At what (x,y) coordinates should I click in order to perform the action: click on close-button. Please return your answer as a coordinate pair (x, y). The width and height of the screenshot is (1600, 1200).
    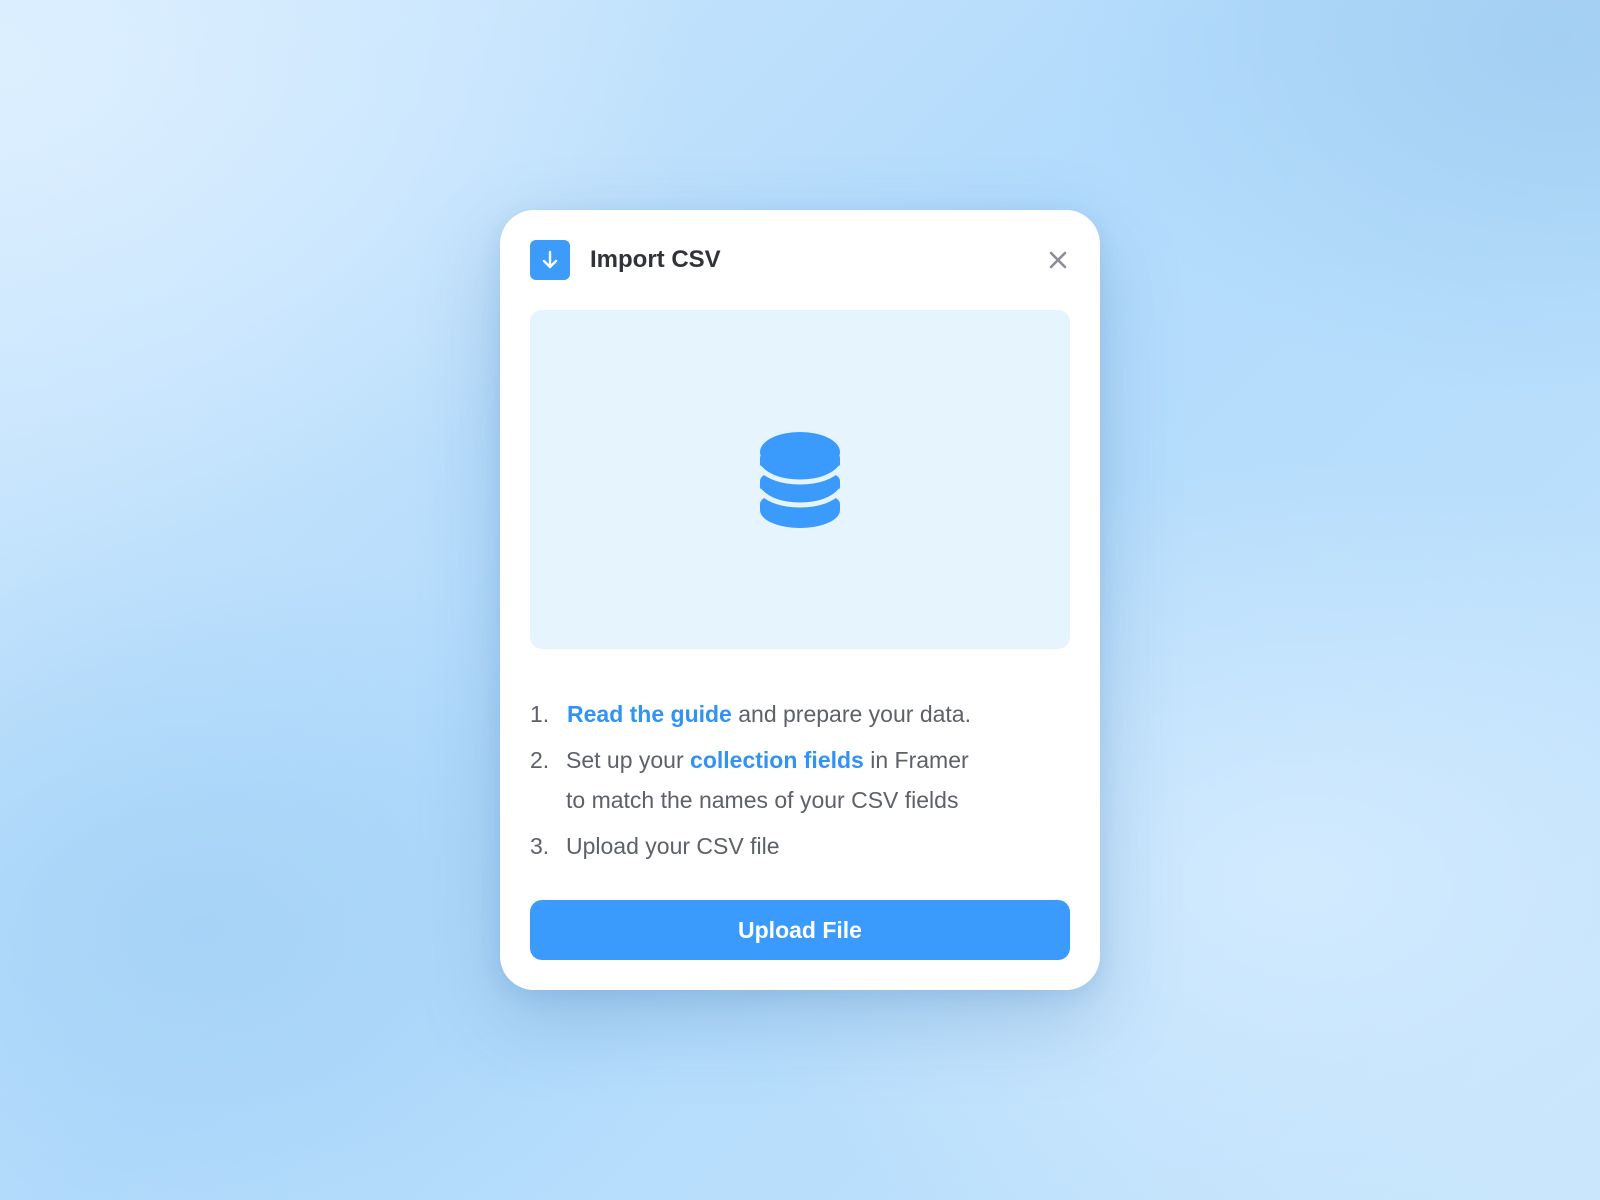
    Looking at the image, I should click on (1058, 260).